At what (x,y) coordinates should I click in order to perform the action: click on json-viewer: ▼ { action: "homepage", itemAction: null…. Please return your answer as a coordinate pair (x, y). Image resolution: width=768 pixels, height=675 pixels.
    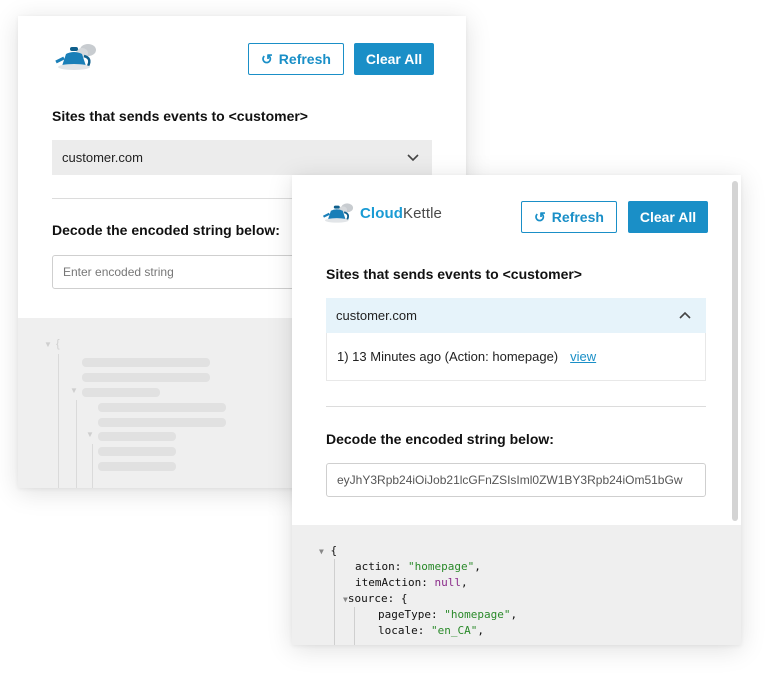
    Looking at the image, I should click on (516, 585).